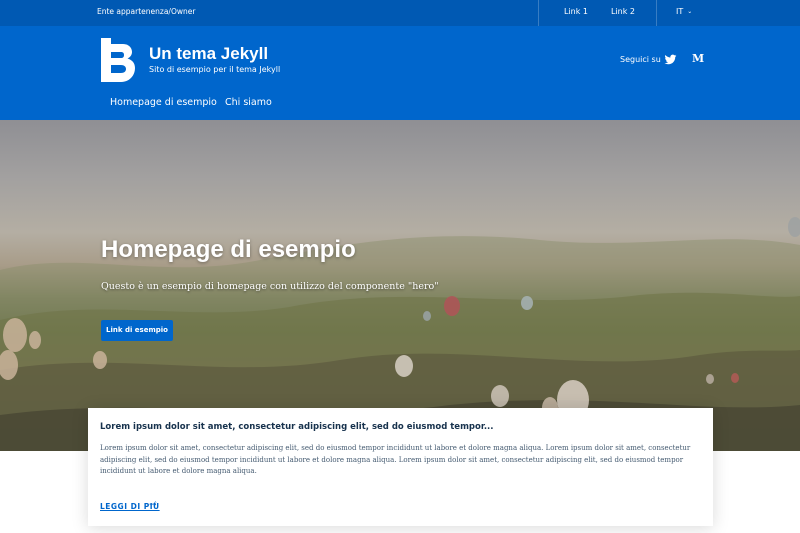 The image size is (800, 533). What do you see at coordinates (228, 249) in the screenshot?
I see `hero-title: Homepage di esempio` at bounding box center [228, 249].